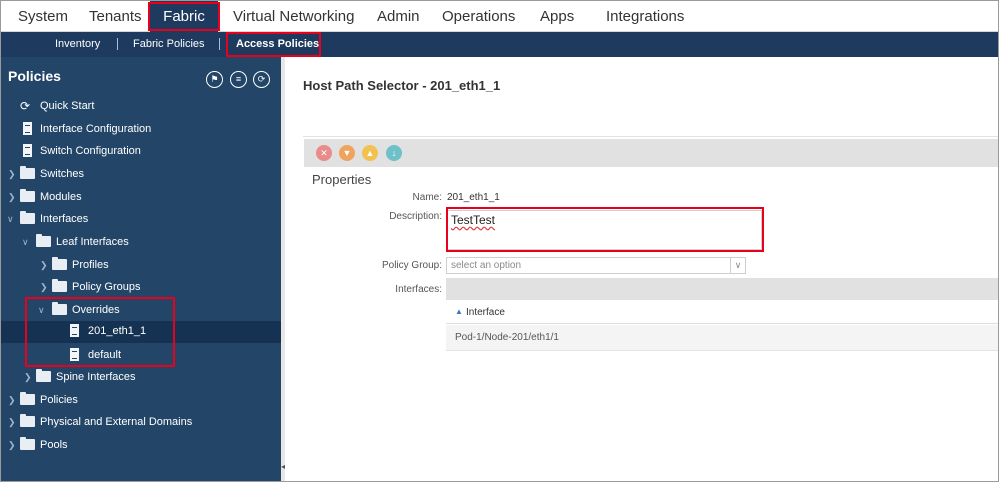 This screenshot has width=999, height=482. What do you see at coordinates (62, 174) in the screenshot?
I see `tree-item-label: Switches` at bounding box center [62, 174].